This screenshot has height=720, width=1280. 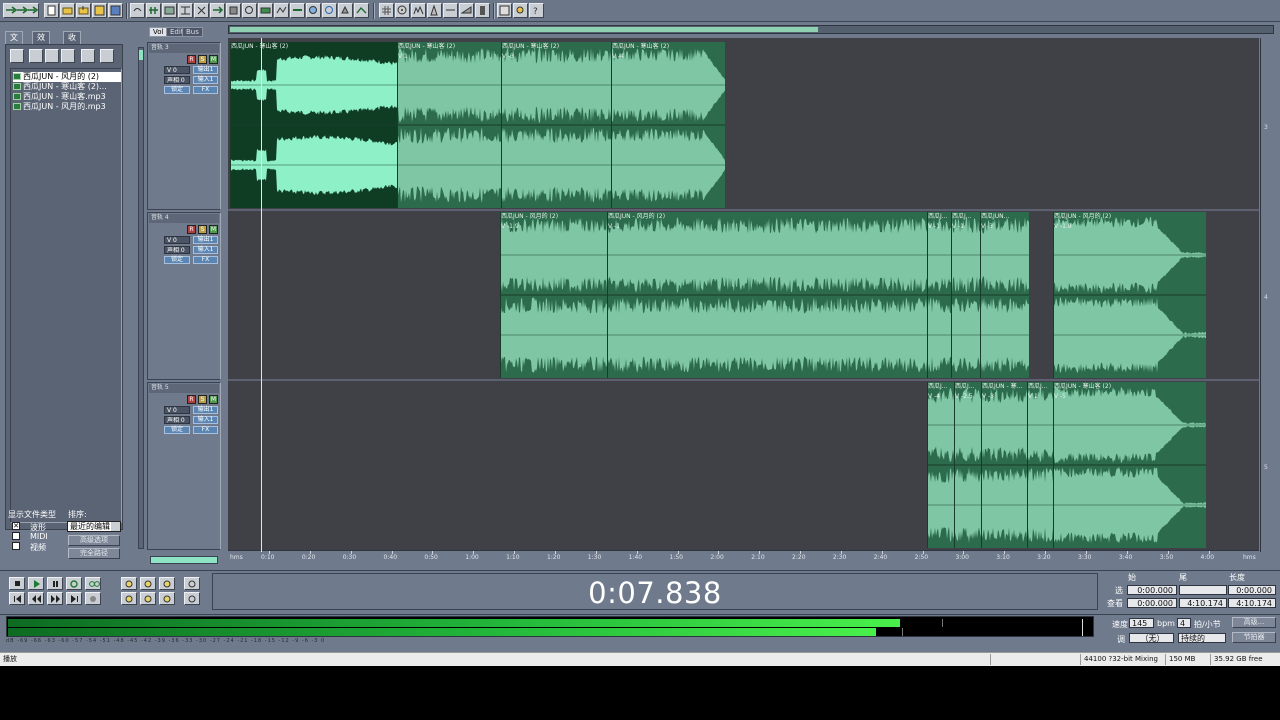 I want to click on zoom-left-icon, so click(x=148, y=598).